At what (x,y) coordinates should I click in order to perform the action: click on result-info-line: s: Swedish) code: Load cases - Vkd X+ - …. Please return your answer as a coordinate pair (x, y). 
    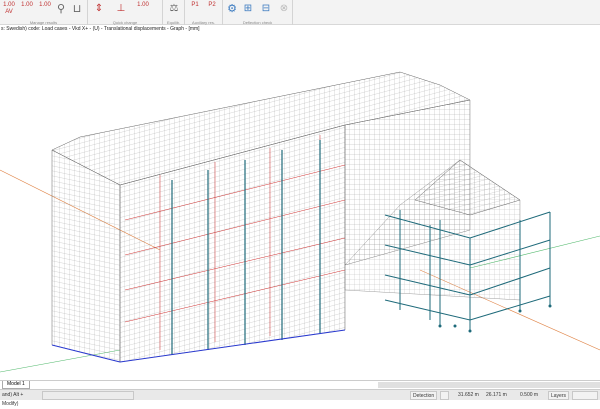
    Looking at the image, I should click on (100, 29).